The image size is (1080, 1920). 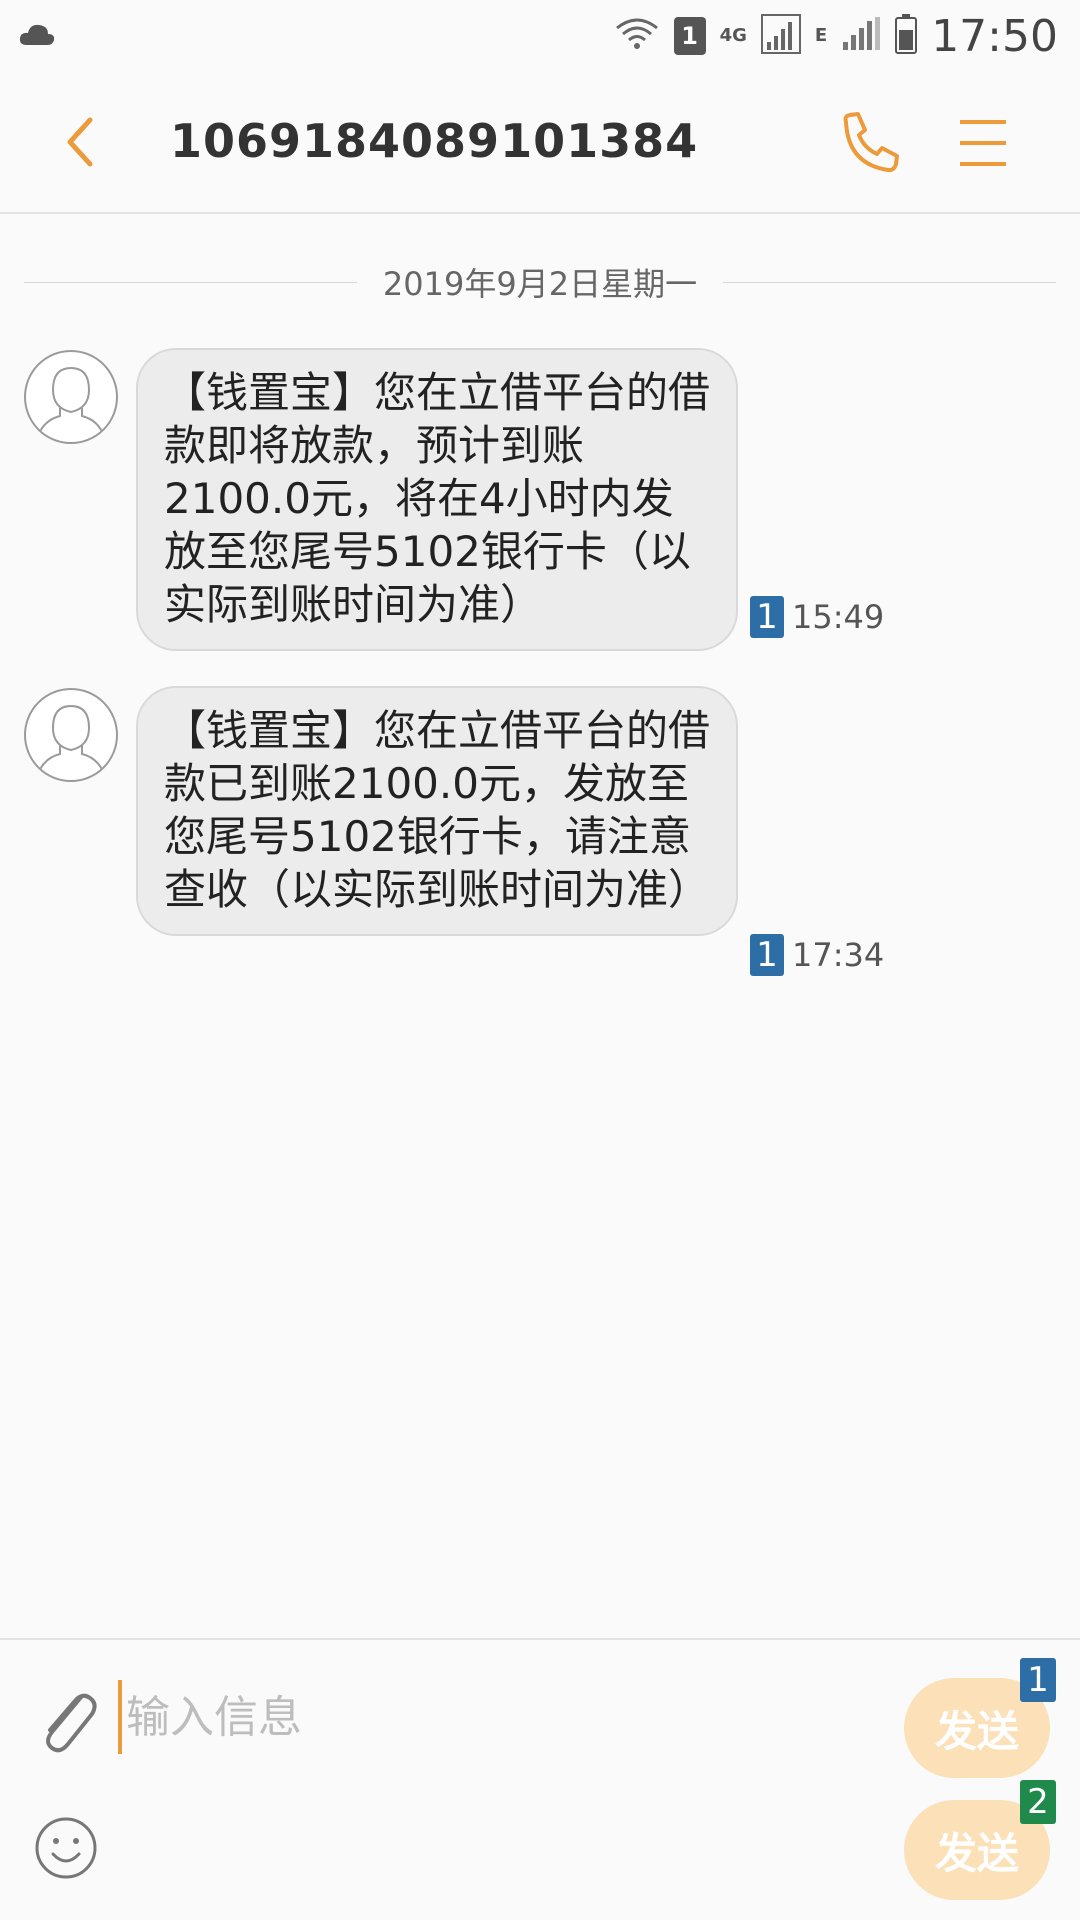 What do you see at coordinates (780, 36) in the screenshot?
I see `signal-strength-icon` at bounding box center [780, 36].